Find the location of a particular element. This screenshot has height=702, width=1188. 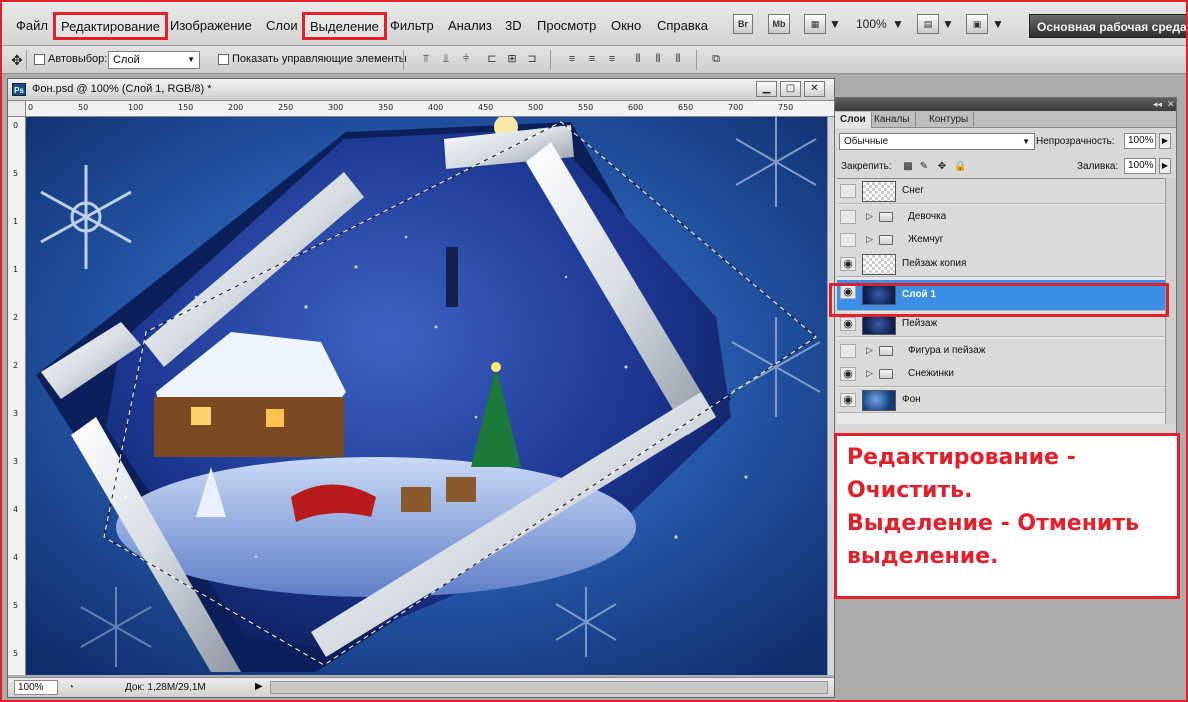

ruler-tick-label: 450 is located at coordinates (486, 107).